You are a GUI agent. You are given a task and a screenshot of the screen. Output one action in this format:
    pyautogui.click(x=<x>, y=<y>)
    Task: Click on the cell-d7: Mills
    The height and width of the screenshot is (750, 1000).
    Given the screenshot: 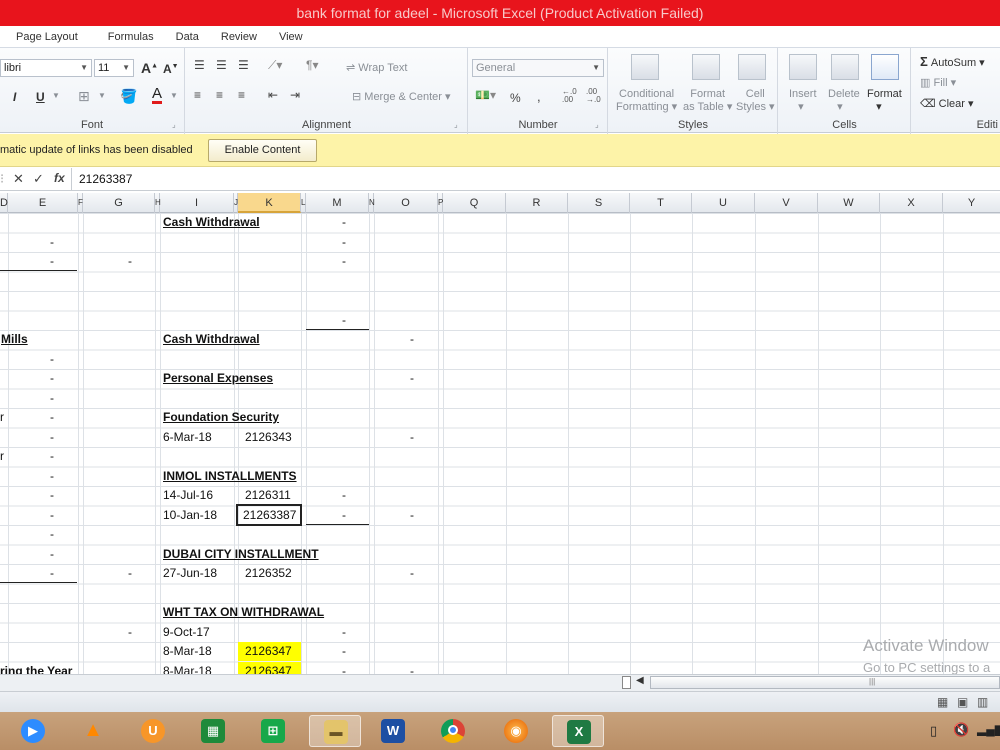 What is the action you would take?
    pyautogui.click(x=14, y=339)
    